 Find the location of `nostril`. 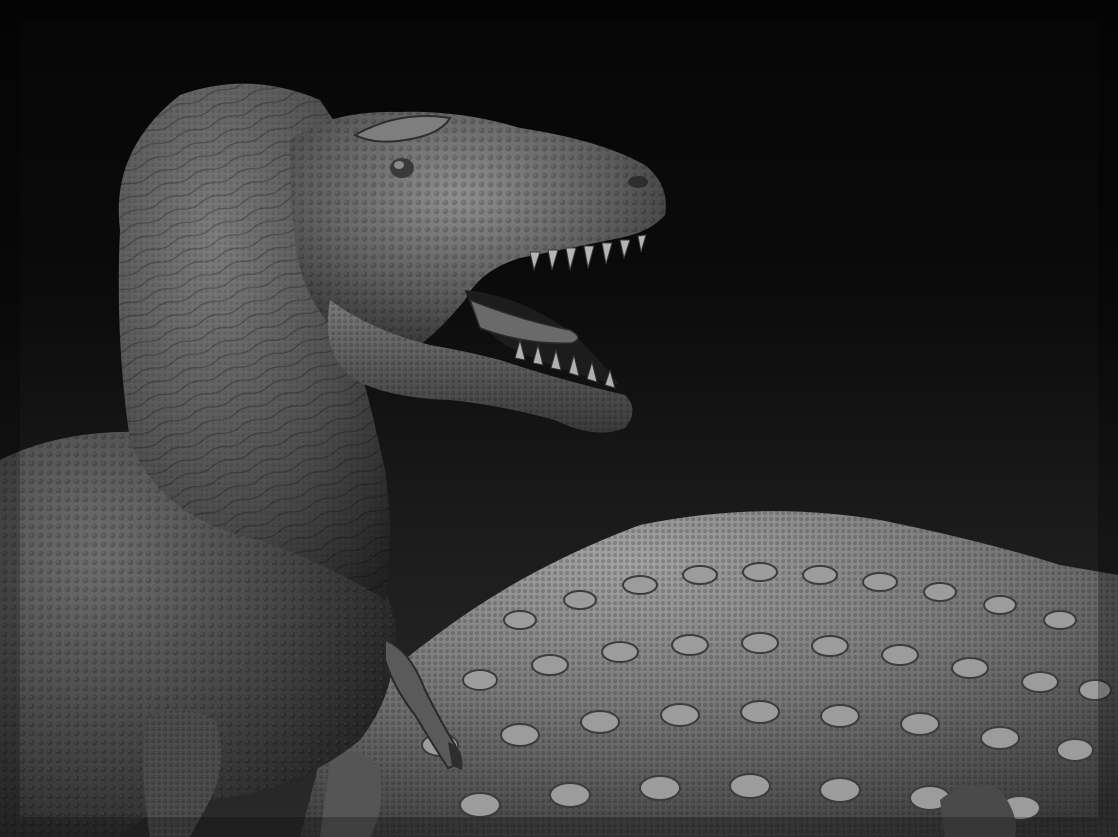

nostril is located at coordinates (638, 182).